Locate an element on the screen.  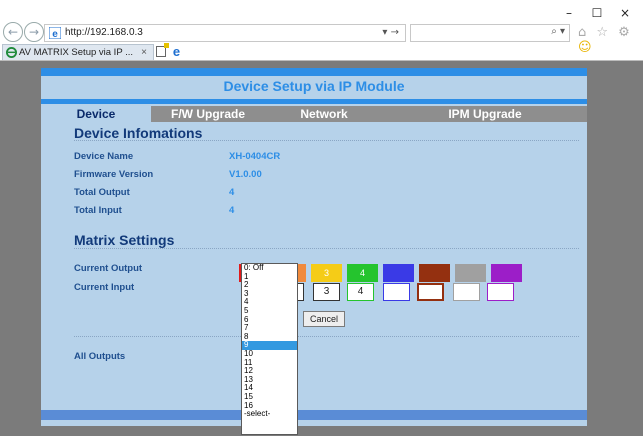
close-window-button: × is located at coordinates (625, 13).